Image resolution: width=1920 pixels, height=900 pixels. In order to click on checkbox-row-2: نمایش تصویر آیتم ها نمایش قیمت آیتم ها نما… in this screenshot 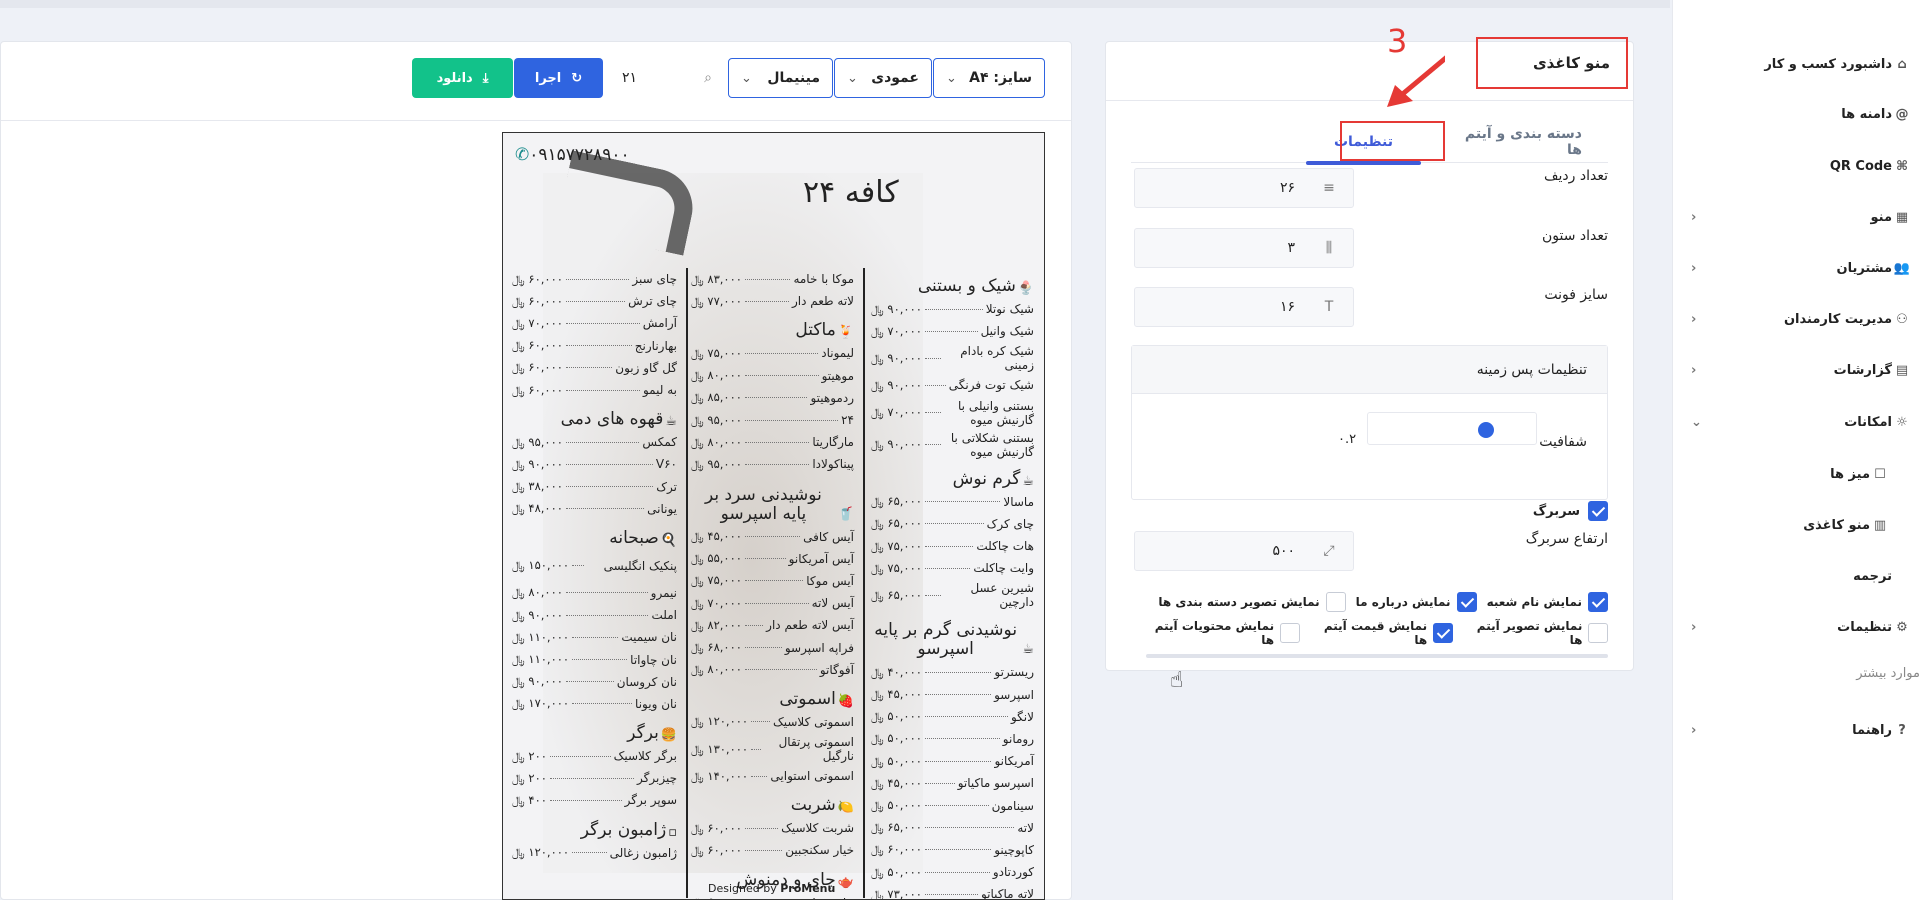, I will do `click(1369, 633)`.